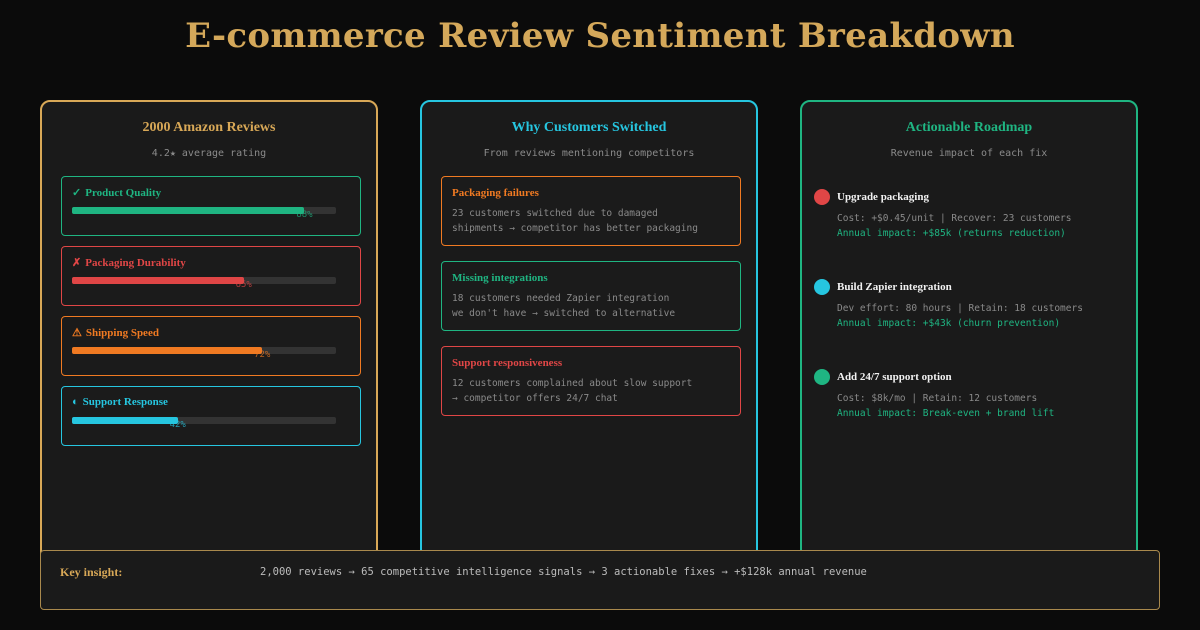 Image resolution: width=1200 pixels, height=630 pixels. Describe the element at coordinates (91, 572) in the screenshot. I see `key-insight-label: Key insight:` at that location.